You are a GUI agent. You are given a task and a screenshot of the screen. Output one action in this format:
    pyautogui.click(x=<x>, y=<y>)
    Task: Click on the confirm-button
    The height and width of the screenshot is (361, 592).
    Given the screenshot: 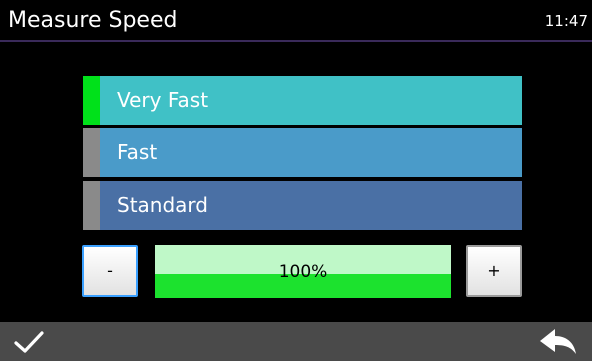 What is the action you would take?
    pyautogui.click(x=30, y=341)
    